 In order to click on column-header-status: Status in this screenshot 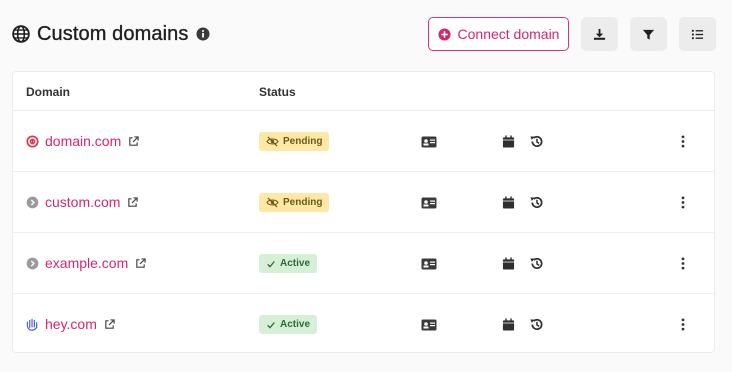, I will do `click(277, 92)`.